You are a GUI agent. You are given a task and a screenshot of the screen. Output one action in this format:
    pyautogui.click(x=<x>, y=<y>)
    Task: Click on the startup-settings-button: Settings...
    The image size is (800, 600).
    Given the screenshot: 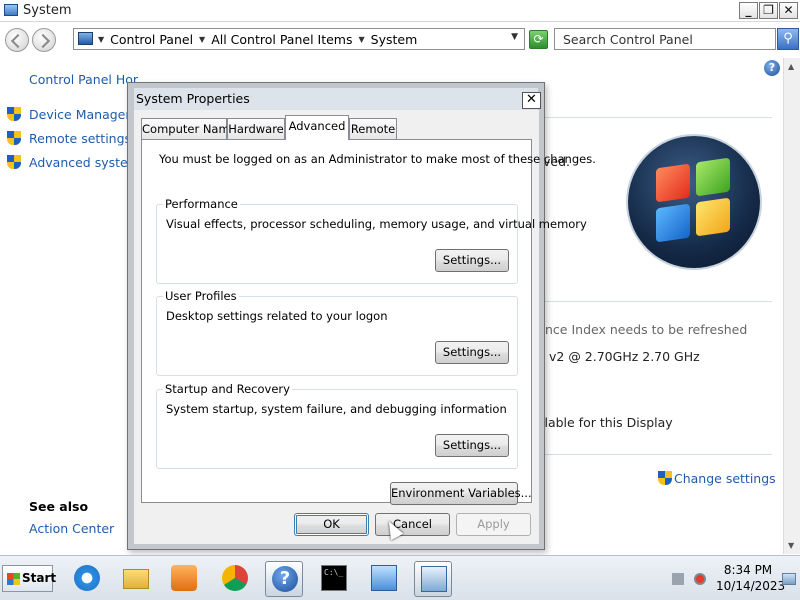 What is the action you would take?
    pyautogui.click(x=472, y=445)
    